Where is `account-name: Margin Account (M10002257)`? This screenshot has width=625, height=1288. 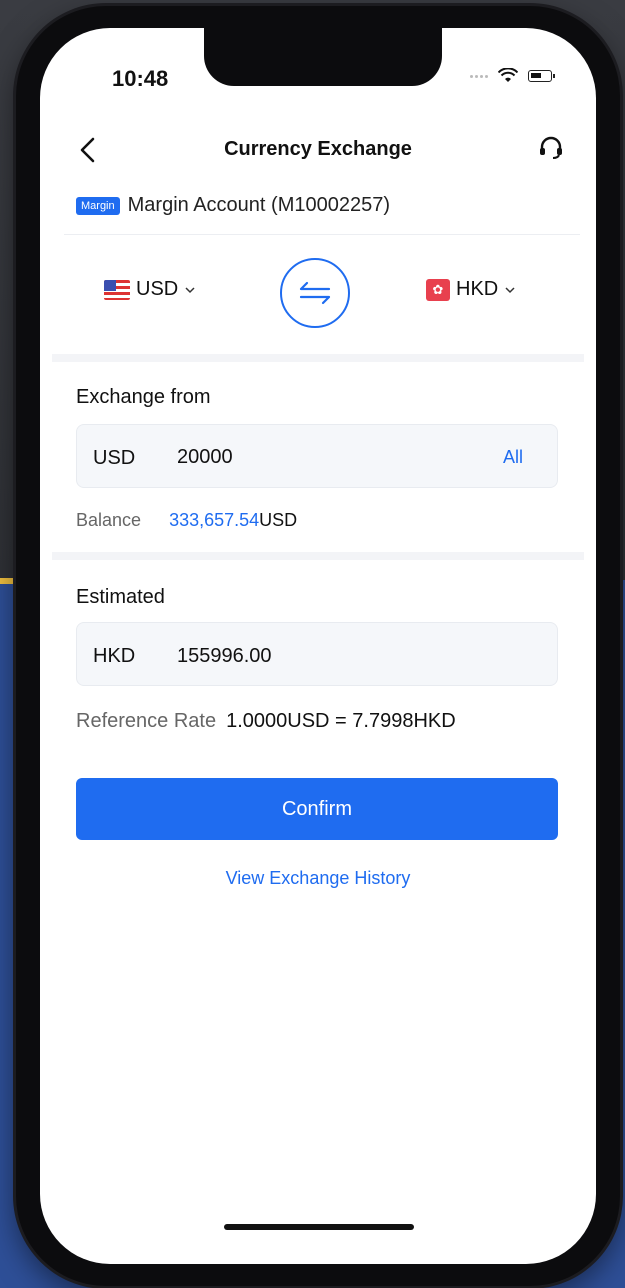
account-name: Margin Account (M10002257) is located at coordinates (258, 205).